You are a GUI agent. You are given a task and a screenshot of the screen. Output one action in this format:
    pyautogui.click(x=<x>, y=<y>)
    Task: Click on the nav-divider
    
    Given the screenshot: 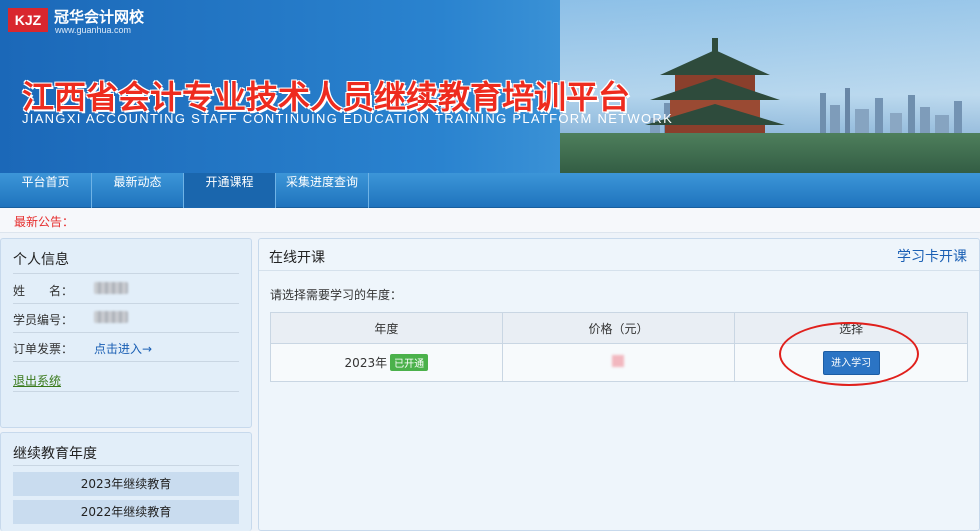 What is the action you would take?
    pyautogui.click(x=368, y=190)
    